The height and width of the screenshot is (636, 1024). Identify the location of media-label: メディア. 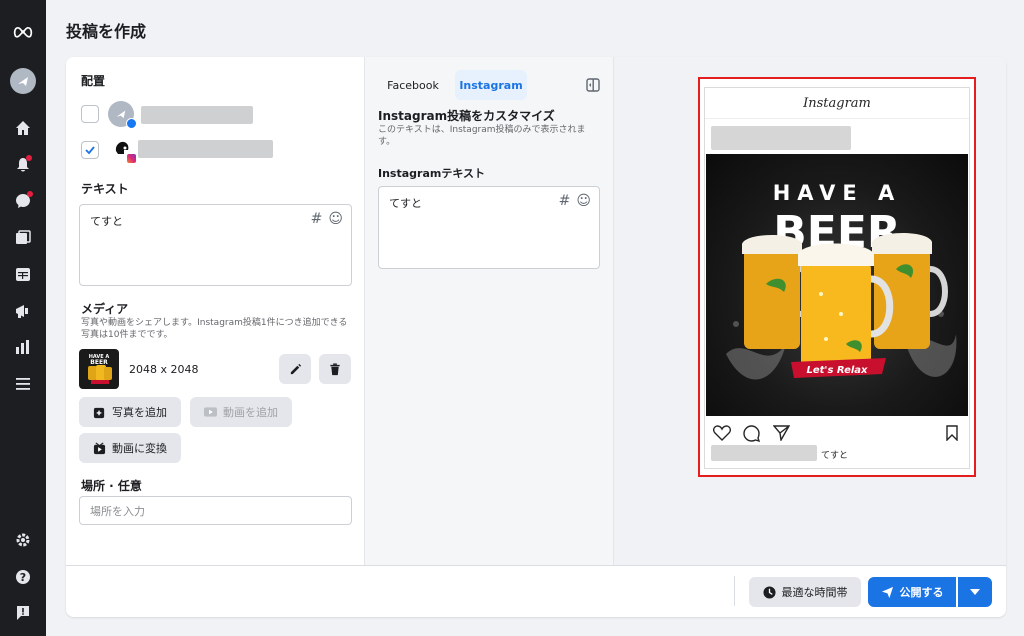
(105, 309).